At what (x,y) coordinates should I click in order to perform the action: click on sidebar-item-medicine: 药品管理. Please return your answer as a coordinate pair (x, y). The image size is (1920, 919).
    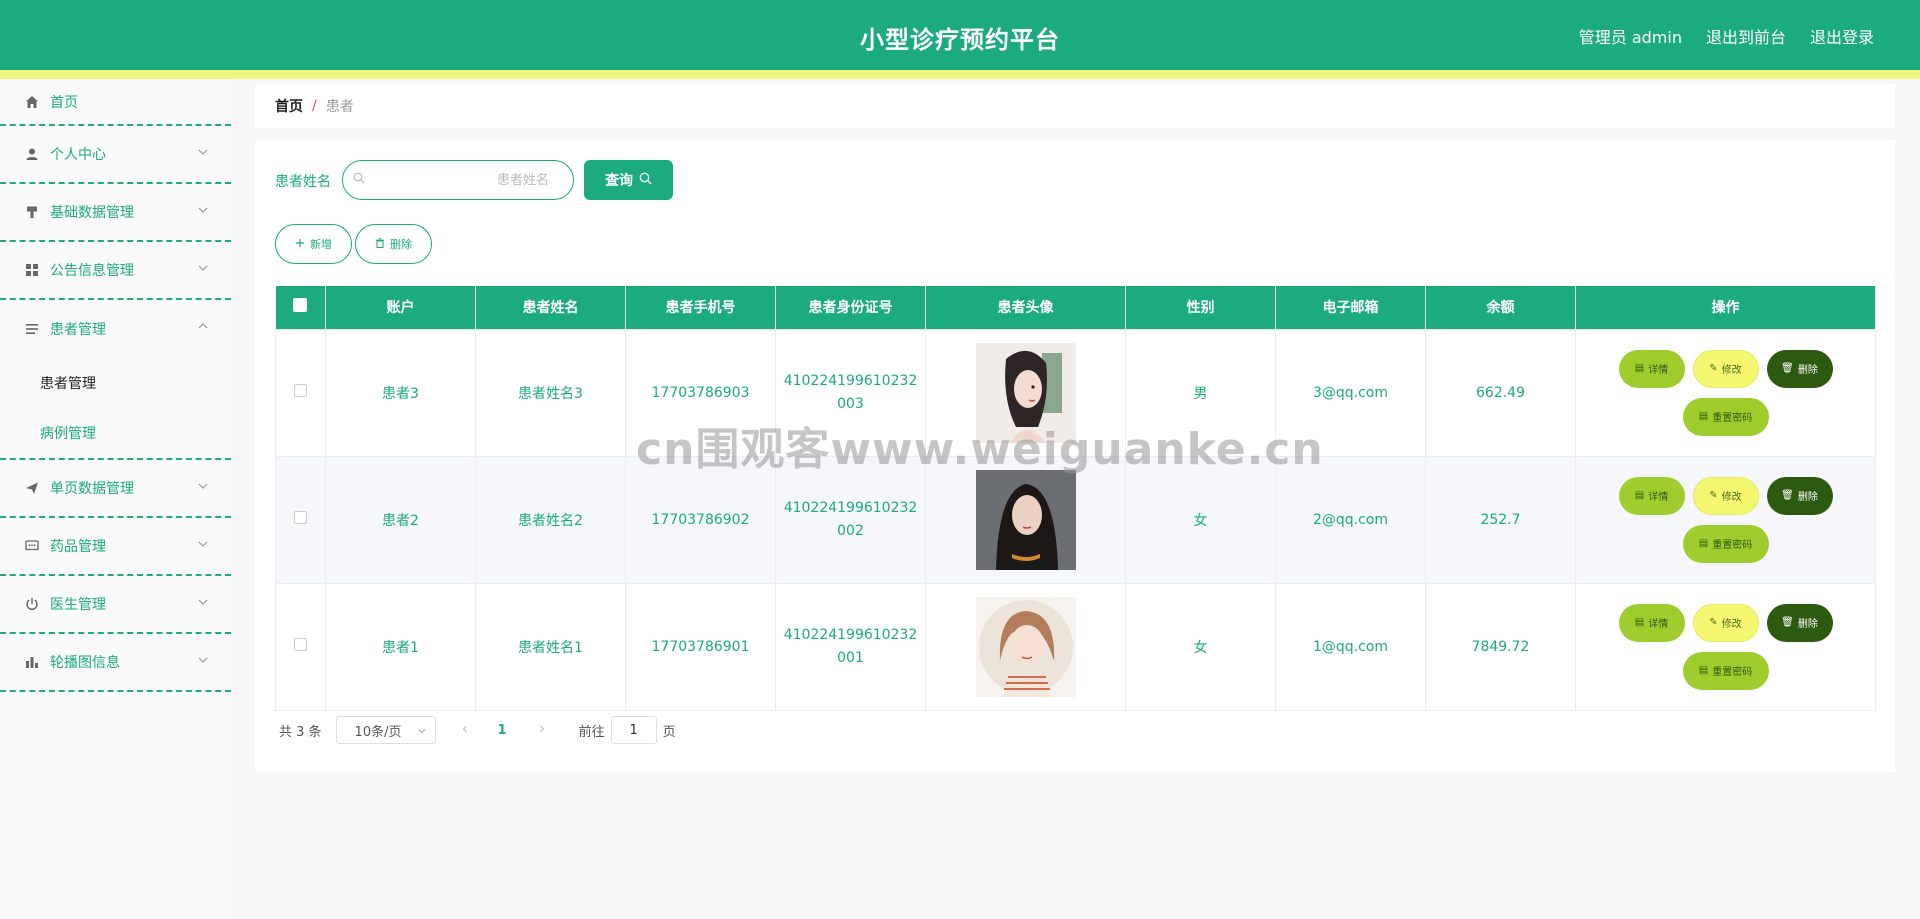
    Looking at the image, I should click on (115, 547).